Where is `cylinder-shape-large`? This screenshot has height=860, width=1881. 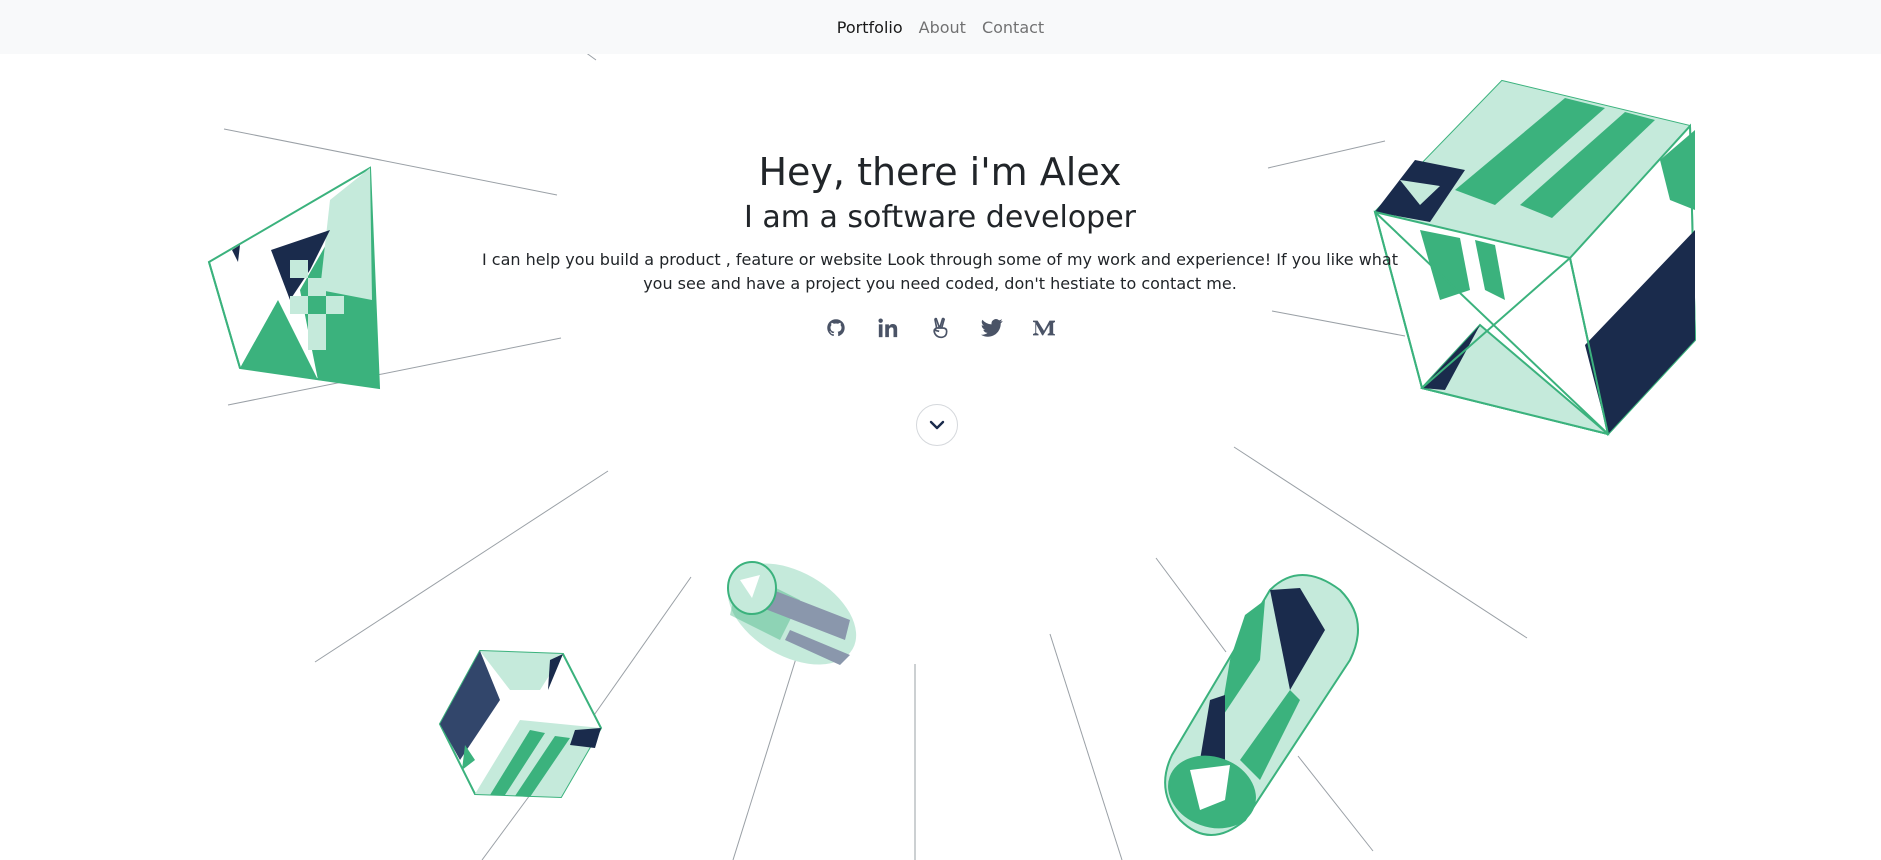
cylinder-shape-large is located at coordinates (1261, 705).